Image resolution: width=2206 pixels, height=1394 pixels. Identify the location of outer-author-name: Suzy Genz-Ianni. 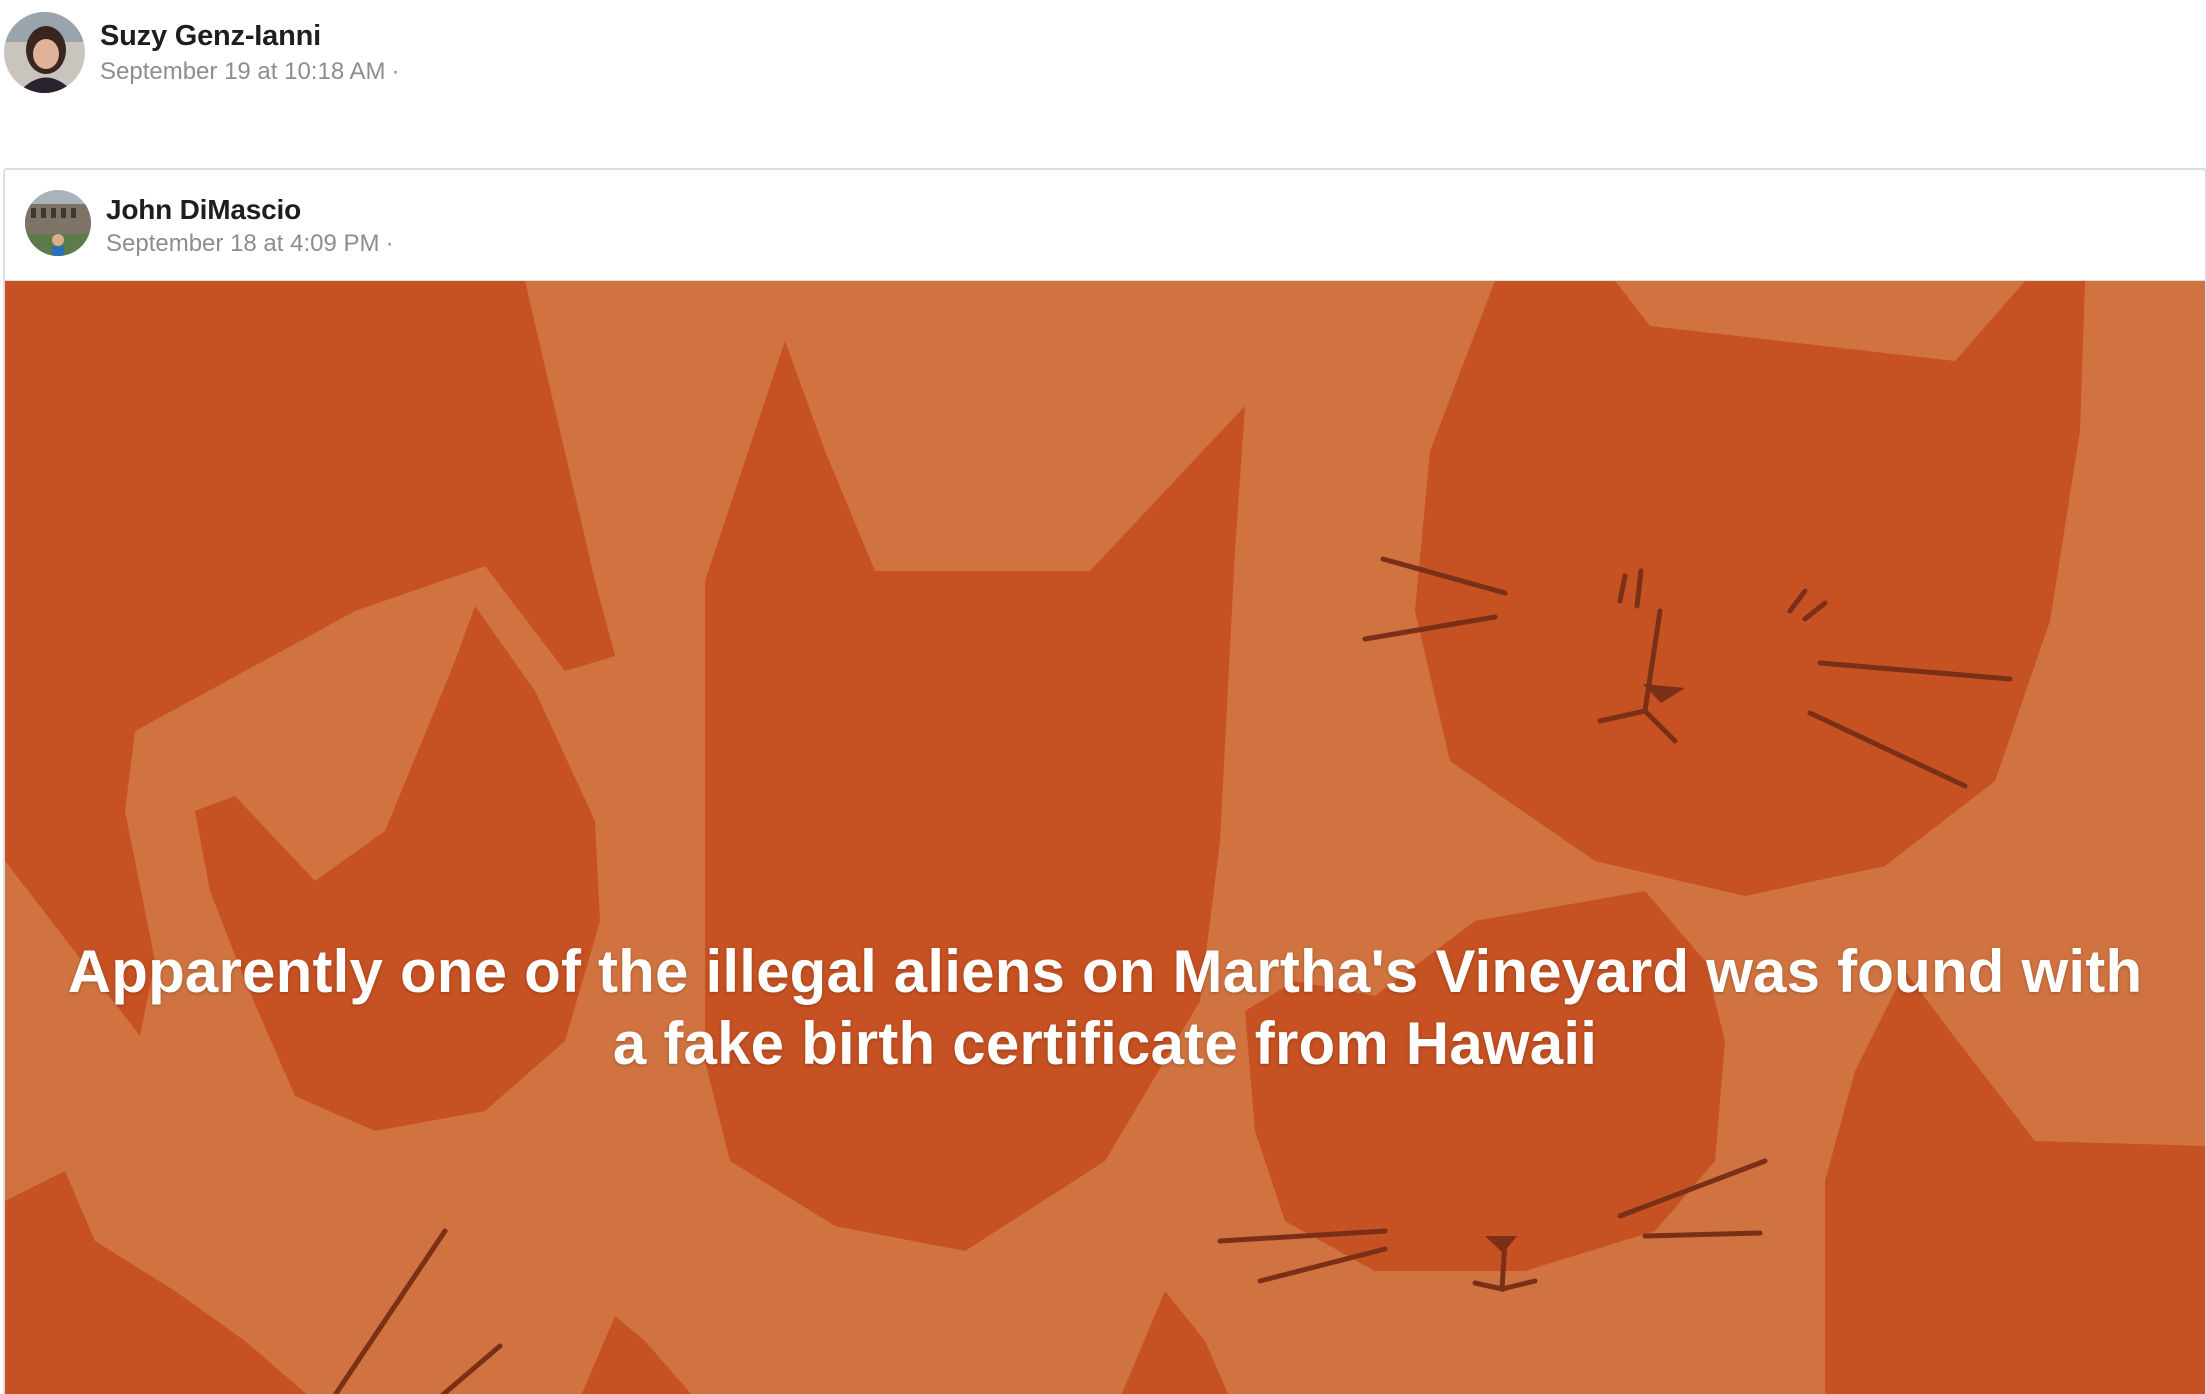
(210, 36).